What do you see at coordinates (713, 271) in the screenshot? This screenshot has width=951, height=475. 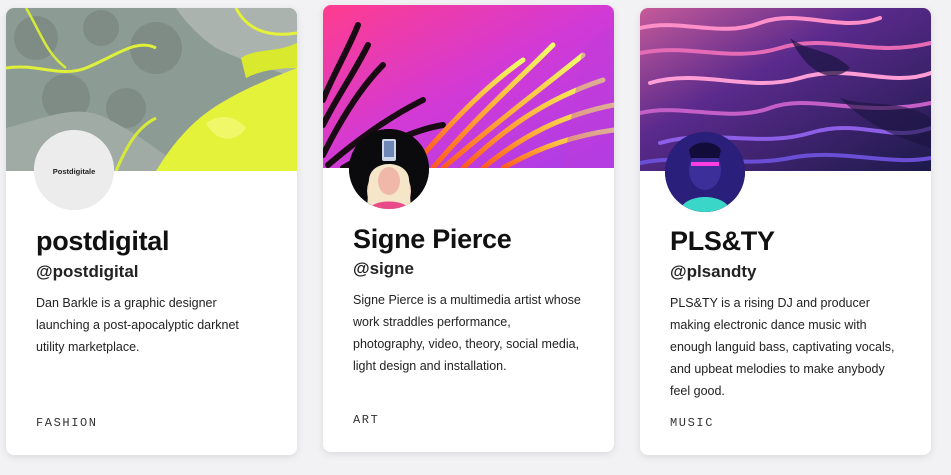 I see `profile-handle: @plsandty` at bounding box center [713, 271].